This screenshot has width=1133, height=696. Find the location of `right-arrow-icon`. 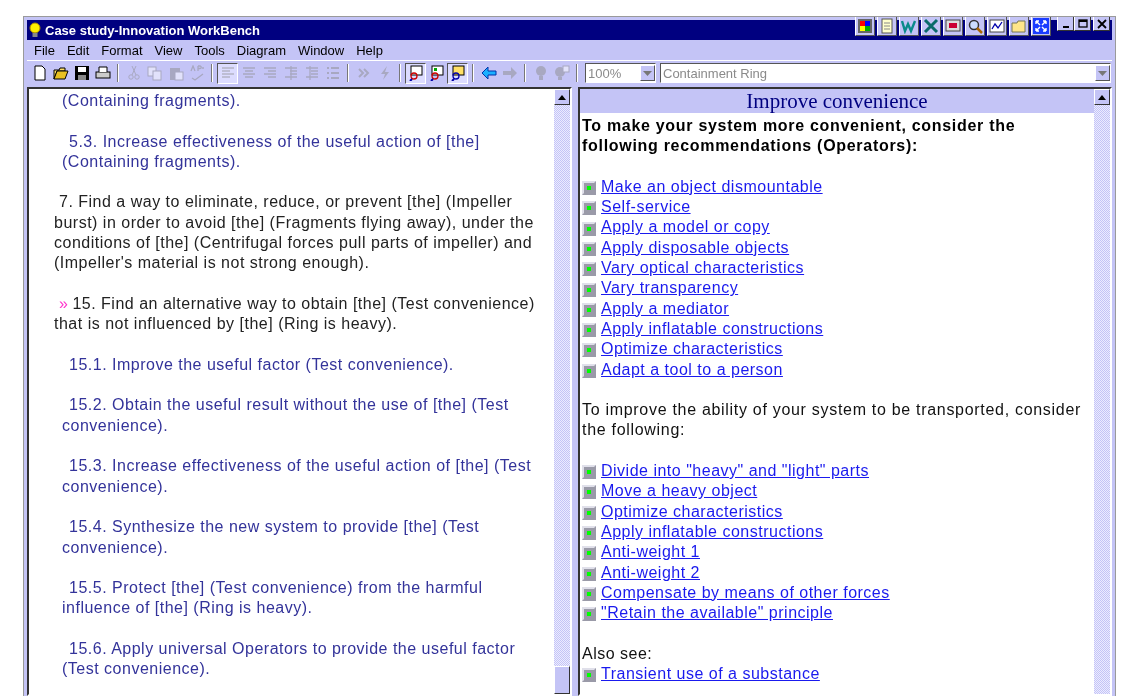

right-arrow-icon is located at coordinates (509, 73).